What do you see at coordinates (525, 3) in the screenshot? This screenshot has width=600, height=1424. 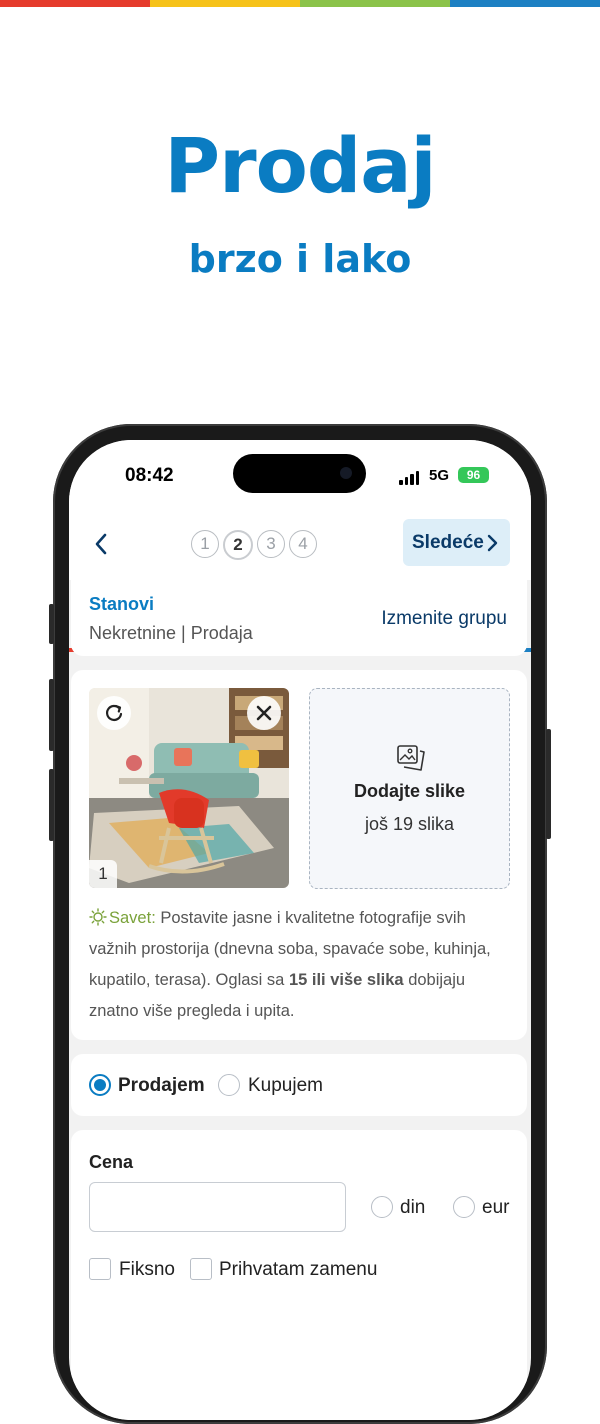 I see `brand-stripe-blue` at bounding box center [525, 3].